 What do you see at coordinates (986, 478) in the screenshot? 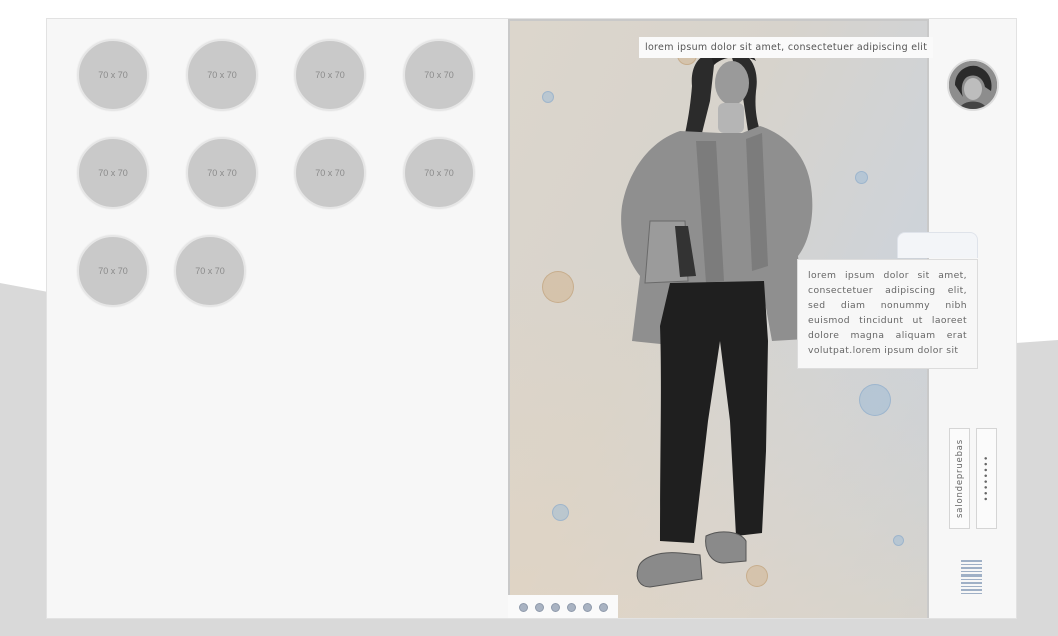
I see `password-field: ••••••••` at bounding box center [986, 478].